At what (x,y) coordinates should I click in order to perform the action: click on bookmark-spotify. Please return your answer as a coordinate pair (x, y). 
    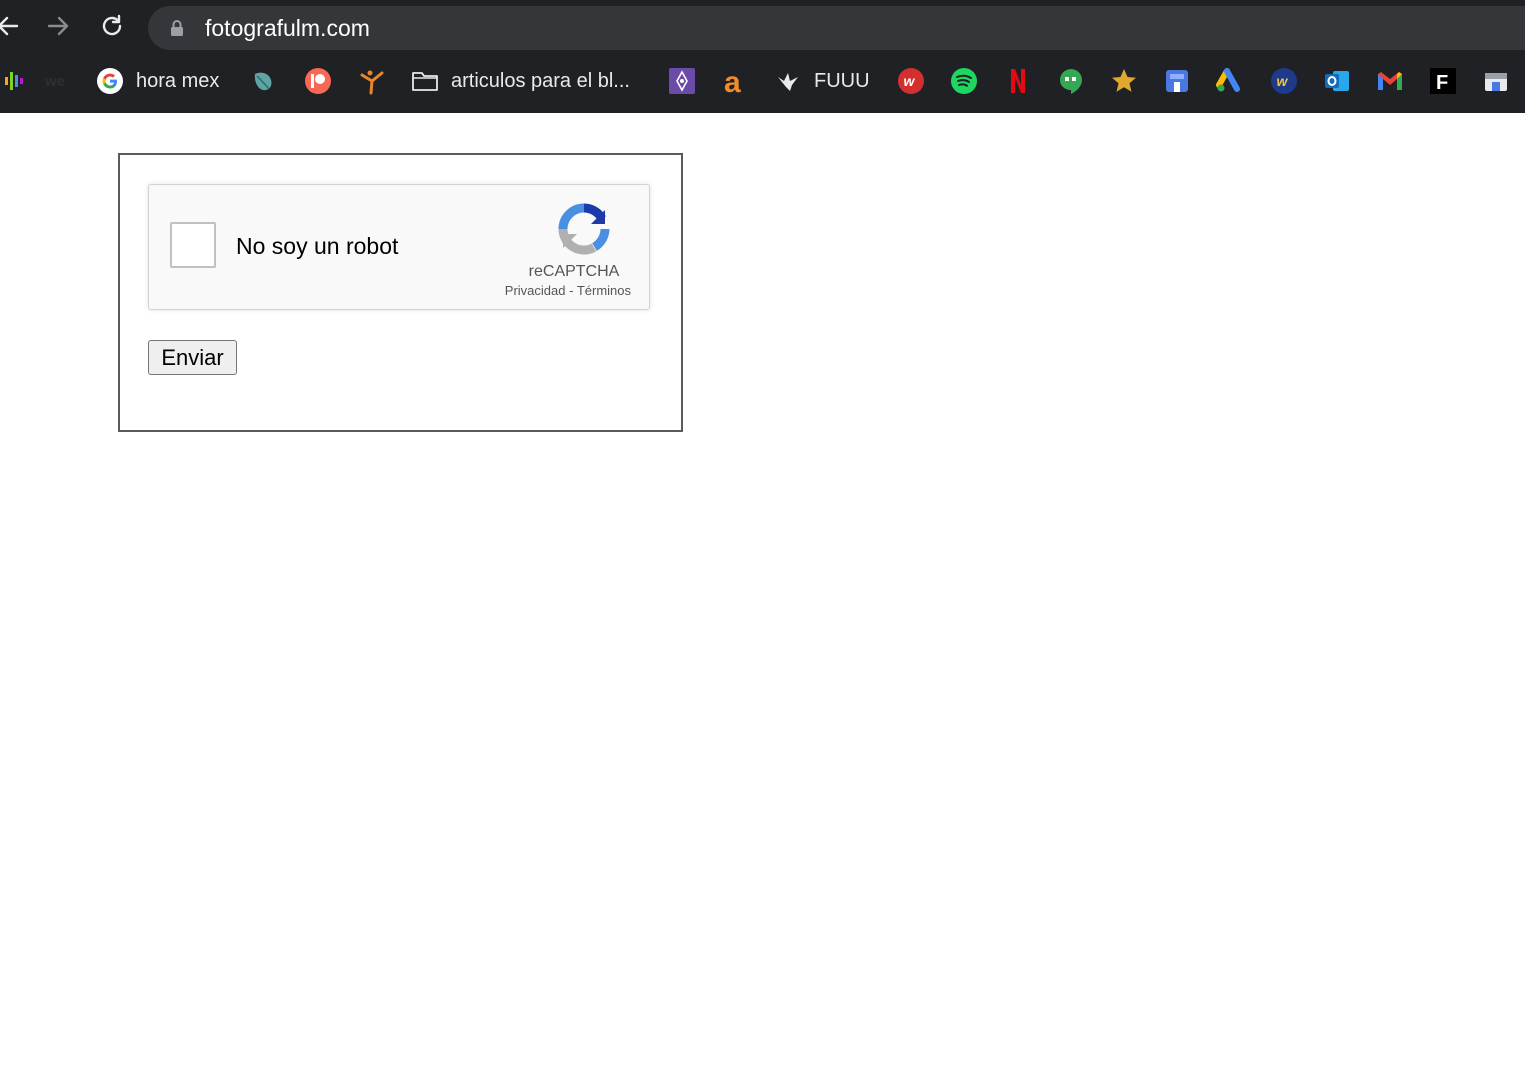
    Looking at the image, I should click on (964, 81).